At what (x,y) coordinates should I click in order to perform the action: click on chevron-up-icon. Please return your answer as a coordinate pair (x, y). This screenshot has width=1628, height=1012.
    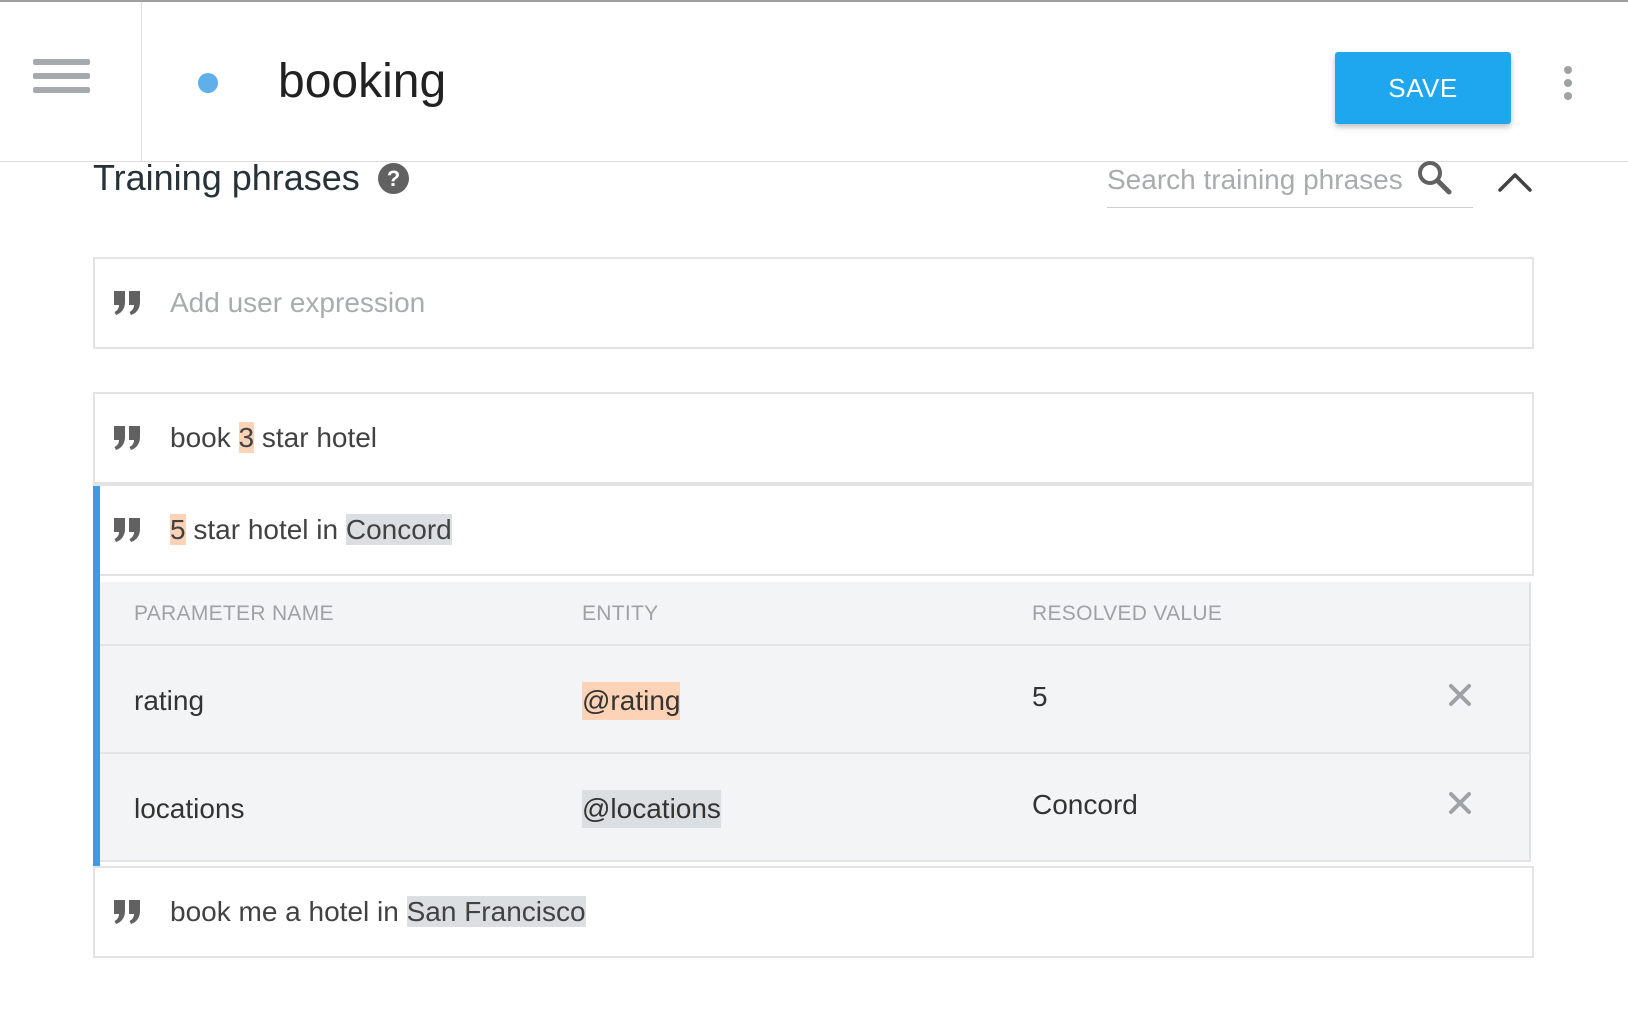
    Looking at the image, I should click on (1515, 182).